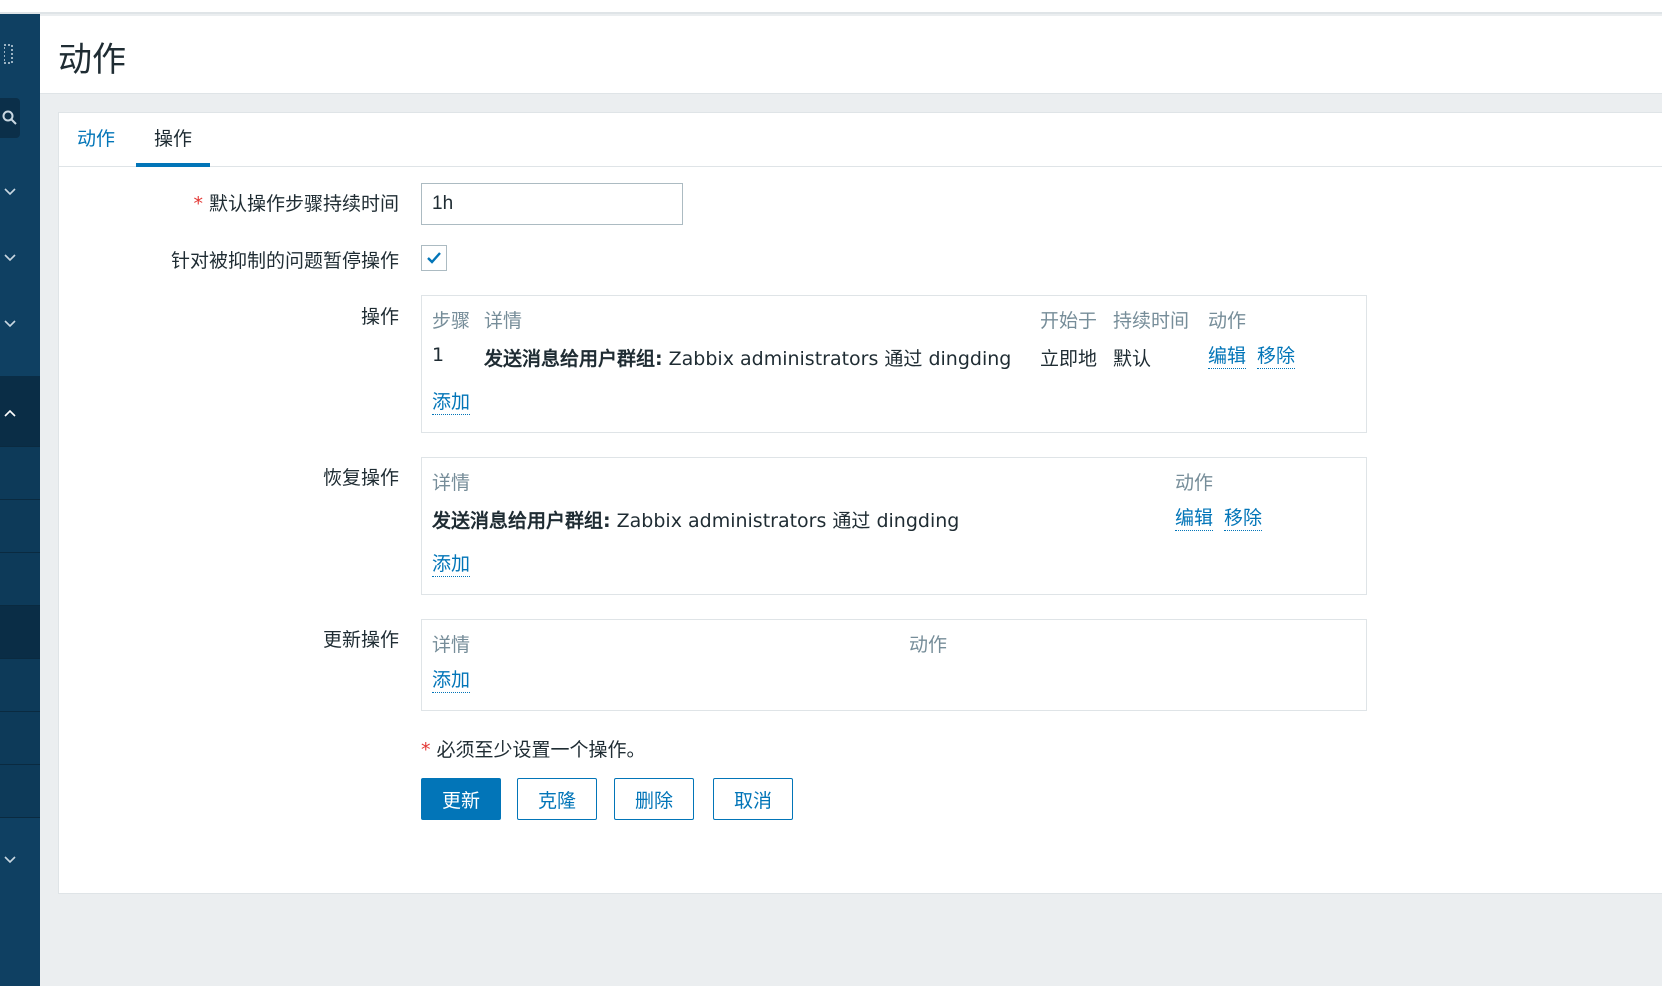 The width and height of the screenshot is (1662, 986). I want to click on tab-operations: 操作, so click(173, 146).